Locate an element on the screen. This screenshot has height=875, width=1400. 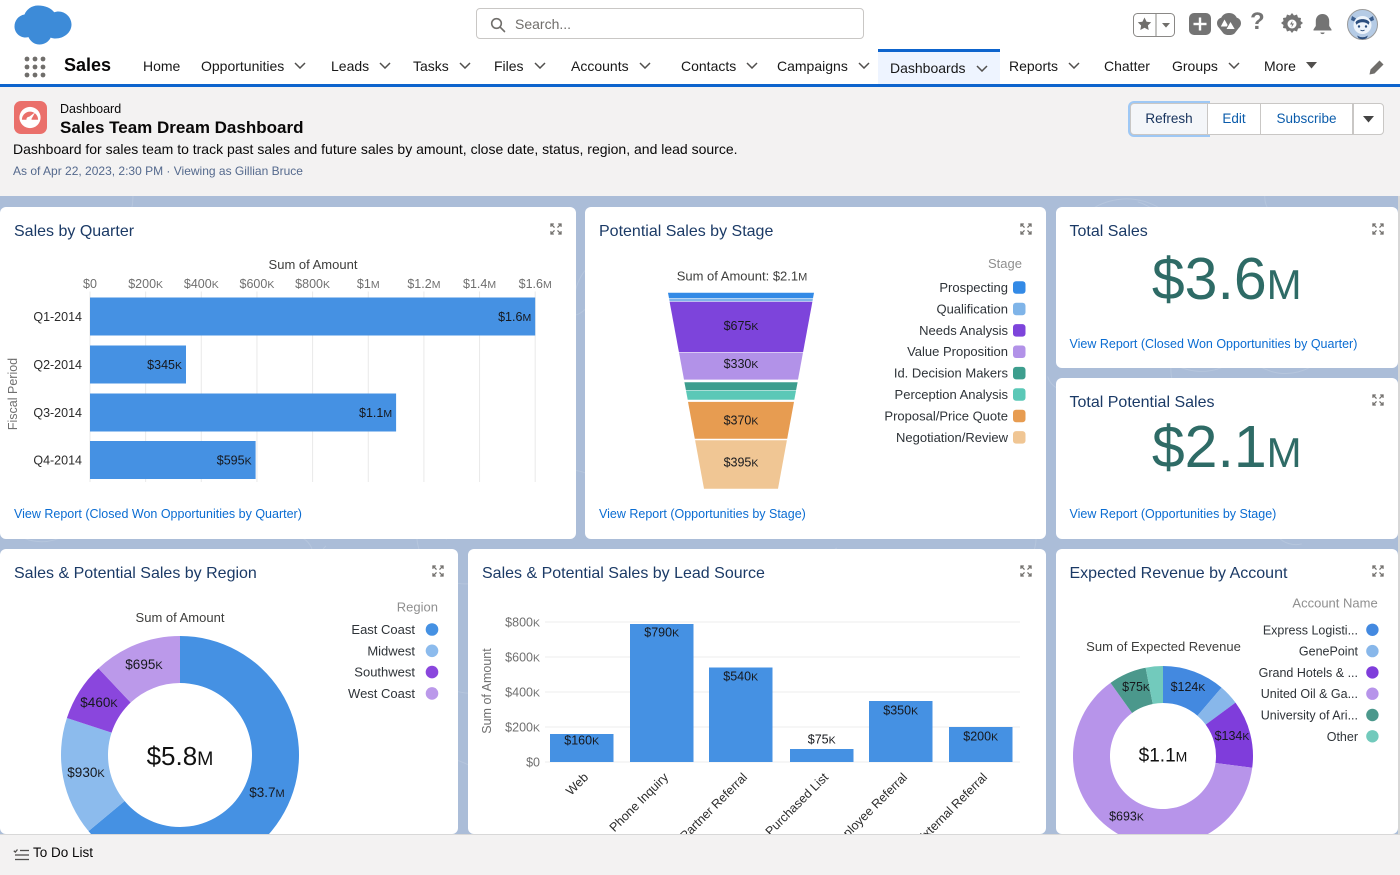
svg-text: $930K is located at coordinates (86, 772).